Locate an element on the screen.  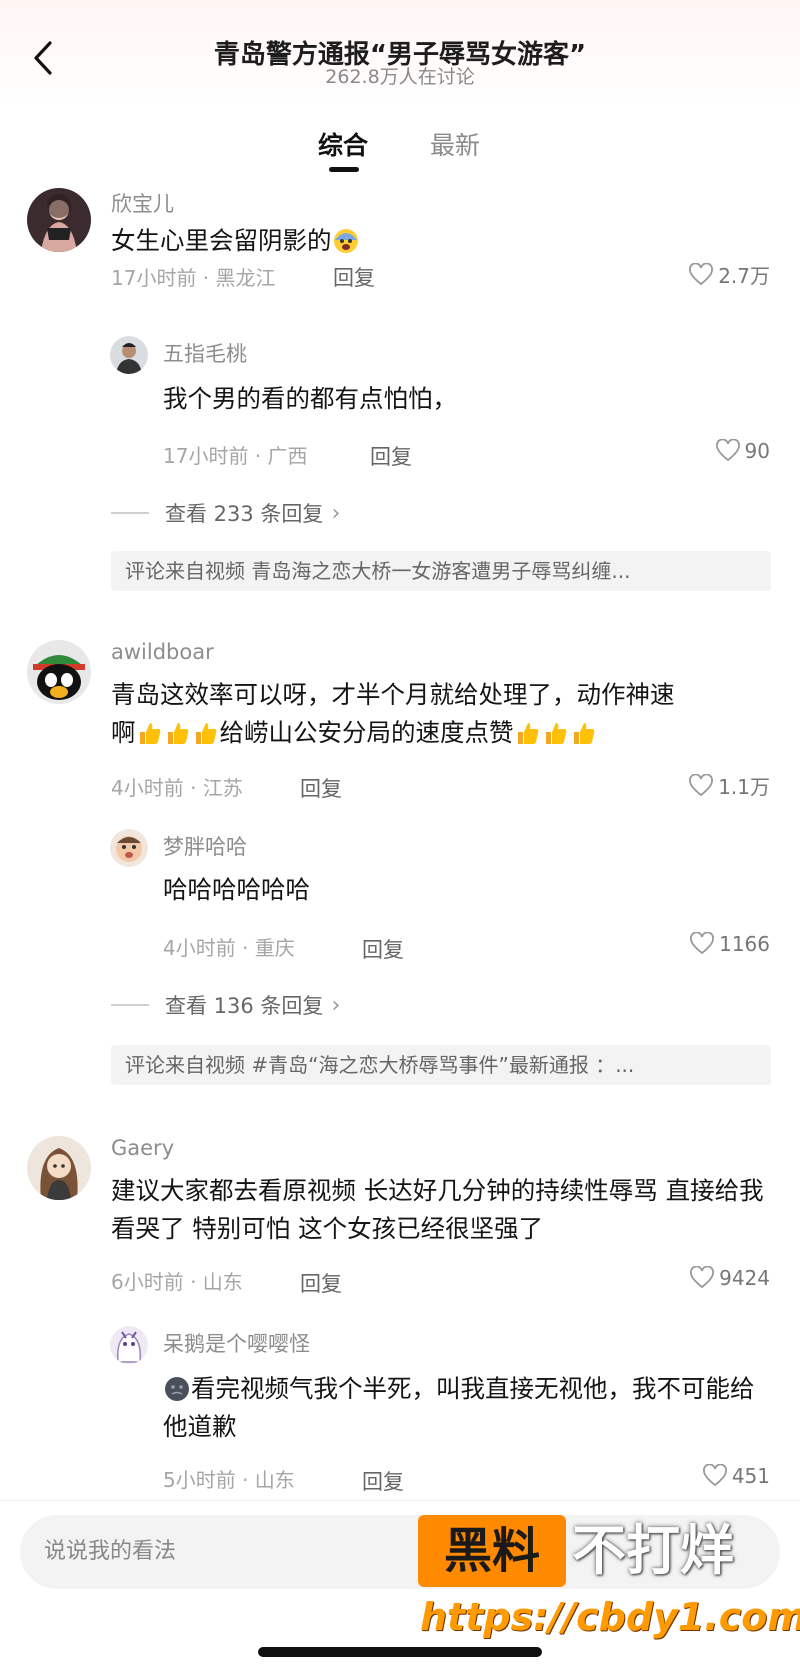
comment-meta: 17小时前 · 黑龙江 is located at coordinates (193, 278).